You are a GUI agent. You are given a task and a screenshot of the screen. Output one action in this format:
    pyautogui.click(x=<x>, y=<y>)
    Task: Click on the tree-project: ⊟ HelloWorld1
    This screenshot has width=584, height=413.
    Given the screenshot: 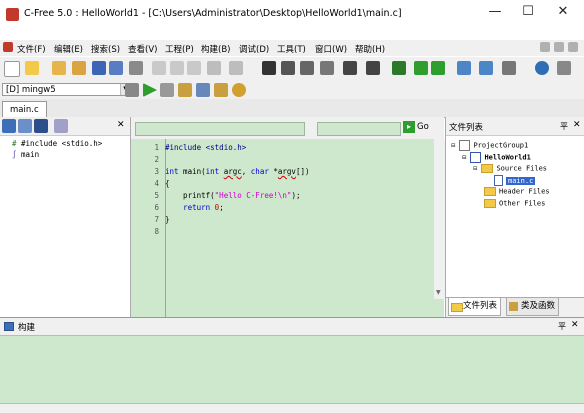 What is the action you would take?
    pyautogui.click(x=496, y=157)
    